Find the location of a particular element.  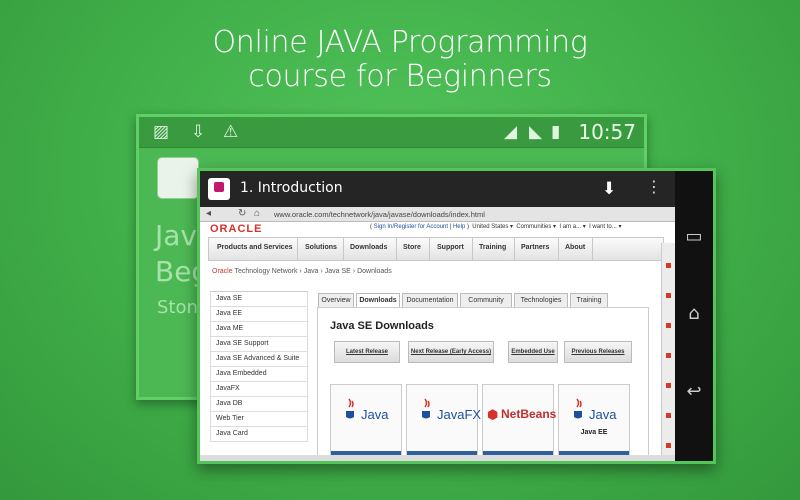

tab-downloads: Downloads is located at coordinates (378, 300).